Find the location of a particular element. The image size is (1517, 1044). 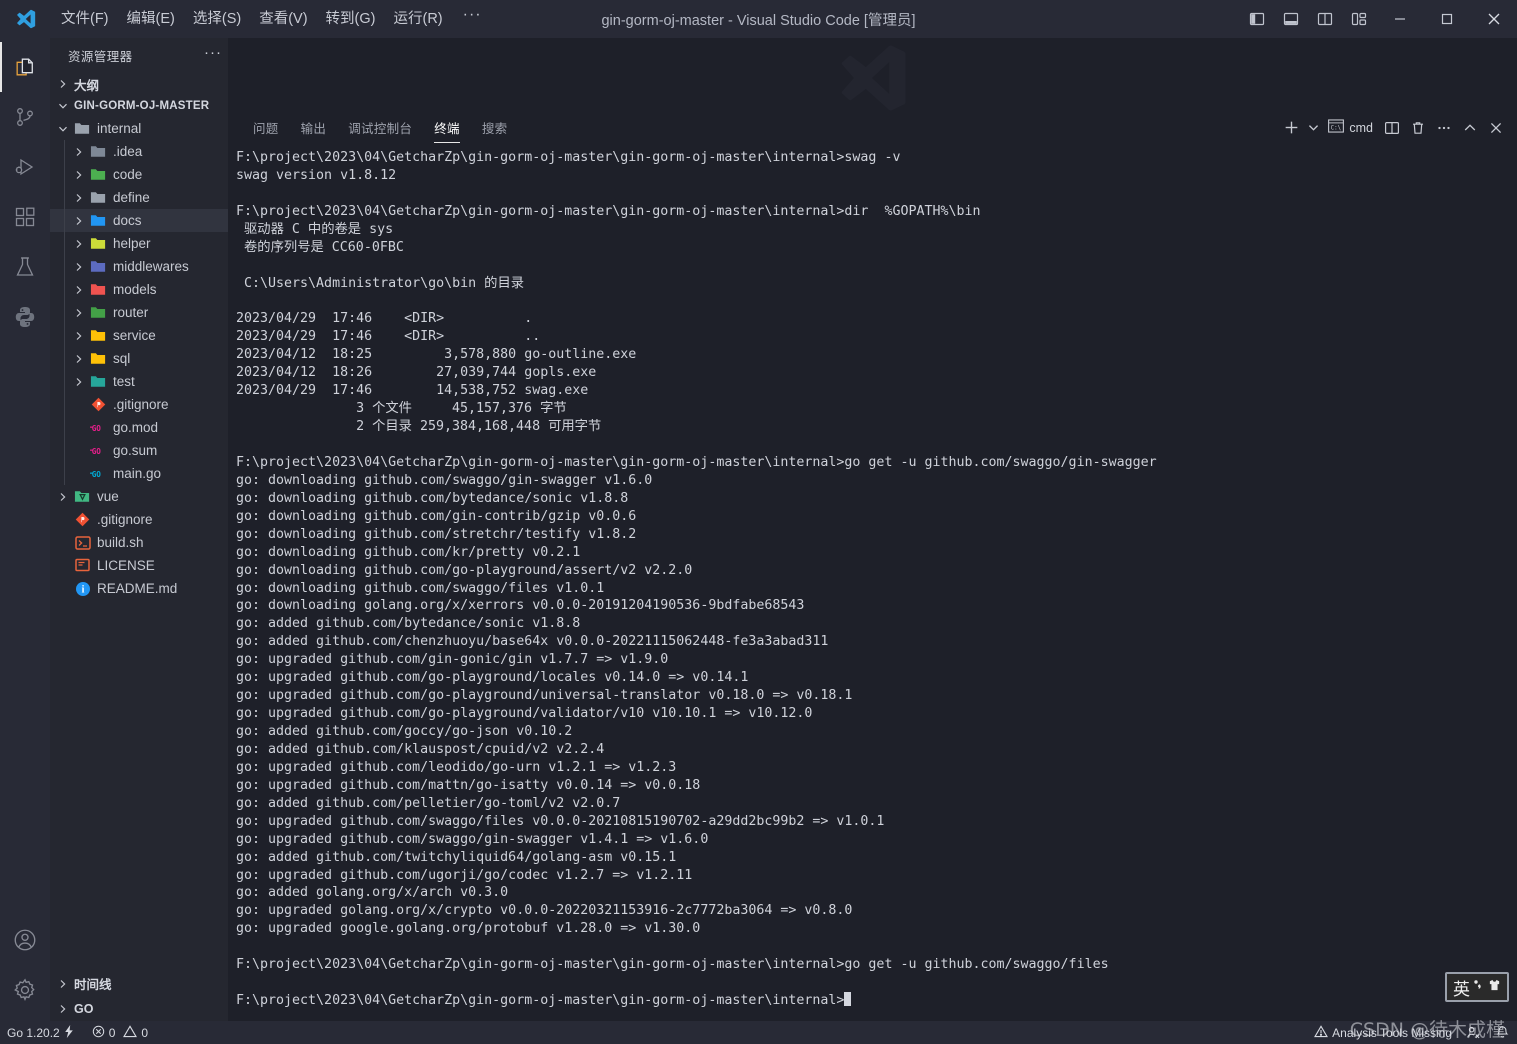

tree-file-row: i README.md is located at coordinates (139, 588).